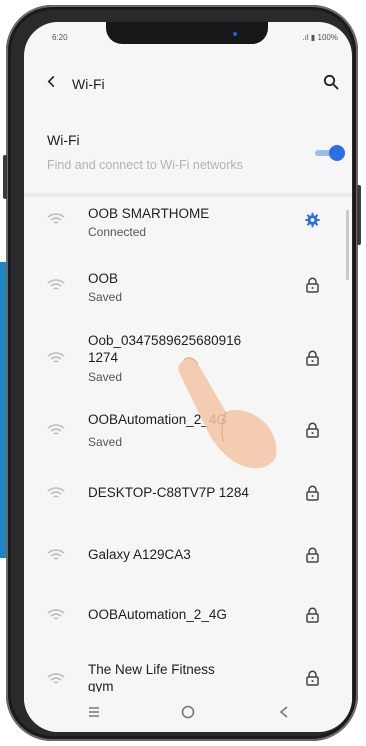 The height and width of the screenshot is (746, 366). I want to click on power-button, so click(359, 215).